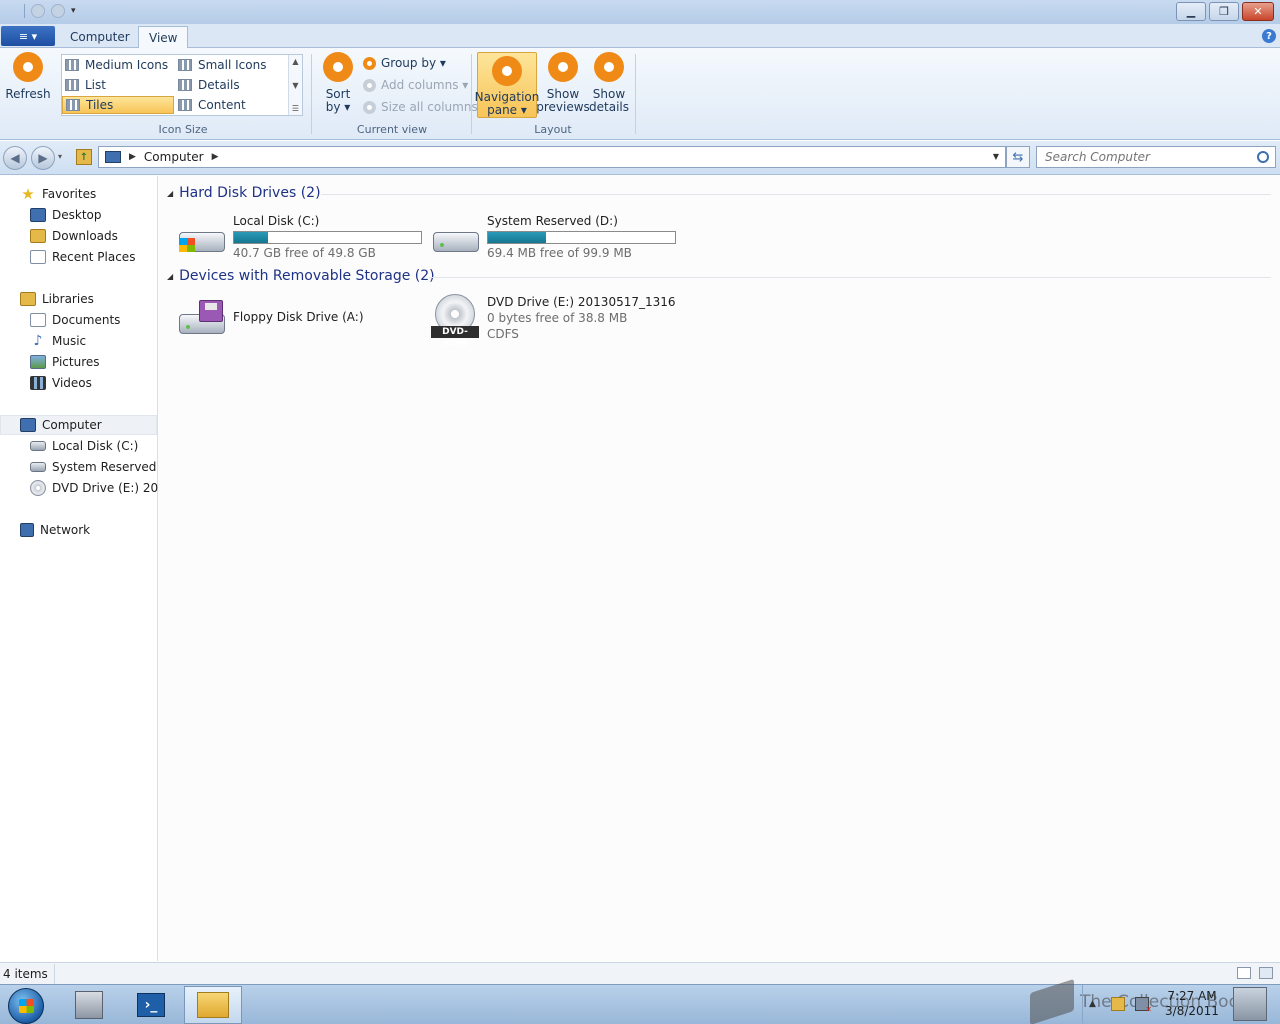  I want to click on layout-tiles: Tiles, so click(118, 105).